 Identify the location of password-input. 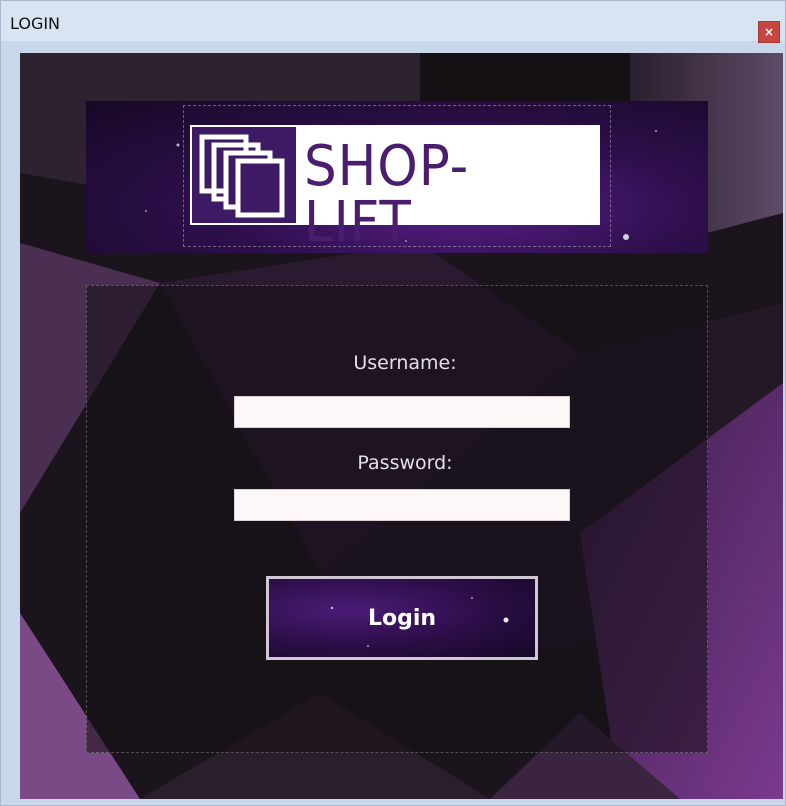
(402, 505).